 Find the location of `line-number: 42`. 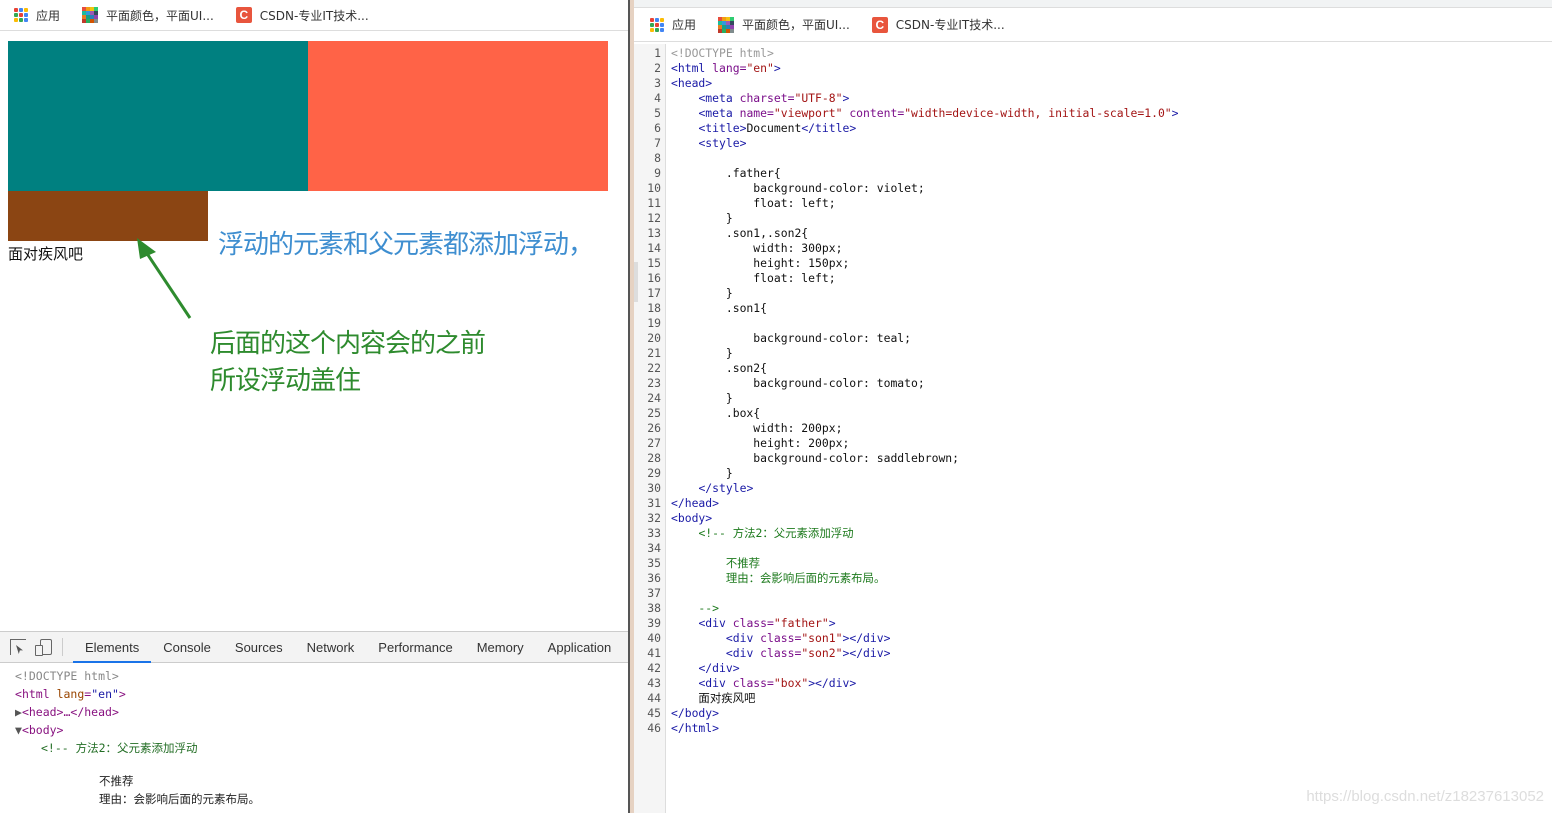

line-number: 42 is located at coordinates (654, 668).